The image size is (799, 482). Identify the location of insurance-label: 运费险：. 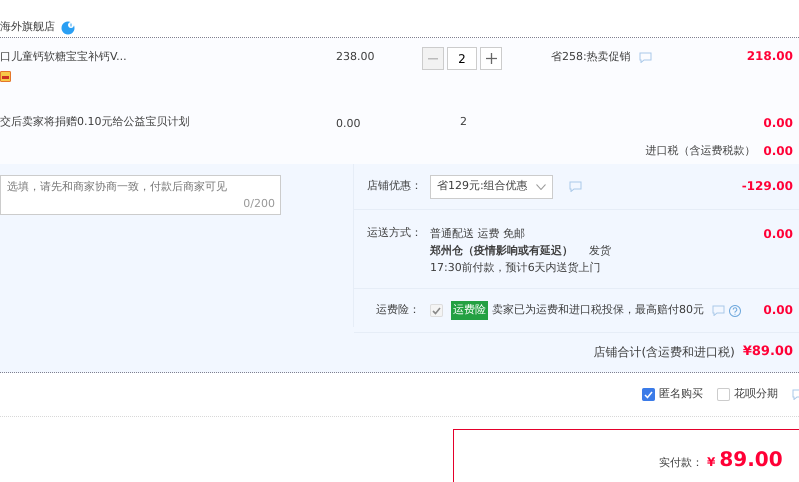
(398, 310).